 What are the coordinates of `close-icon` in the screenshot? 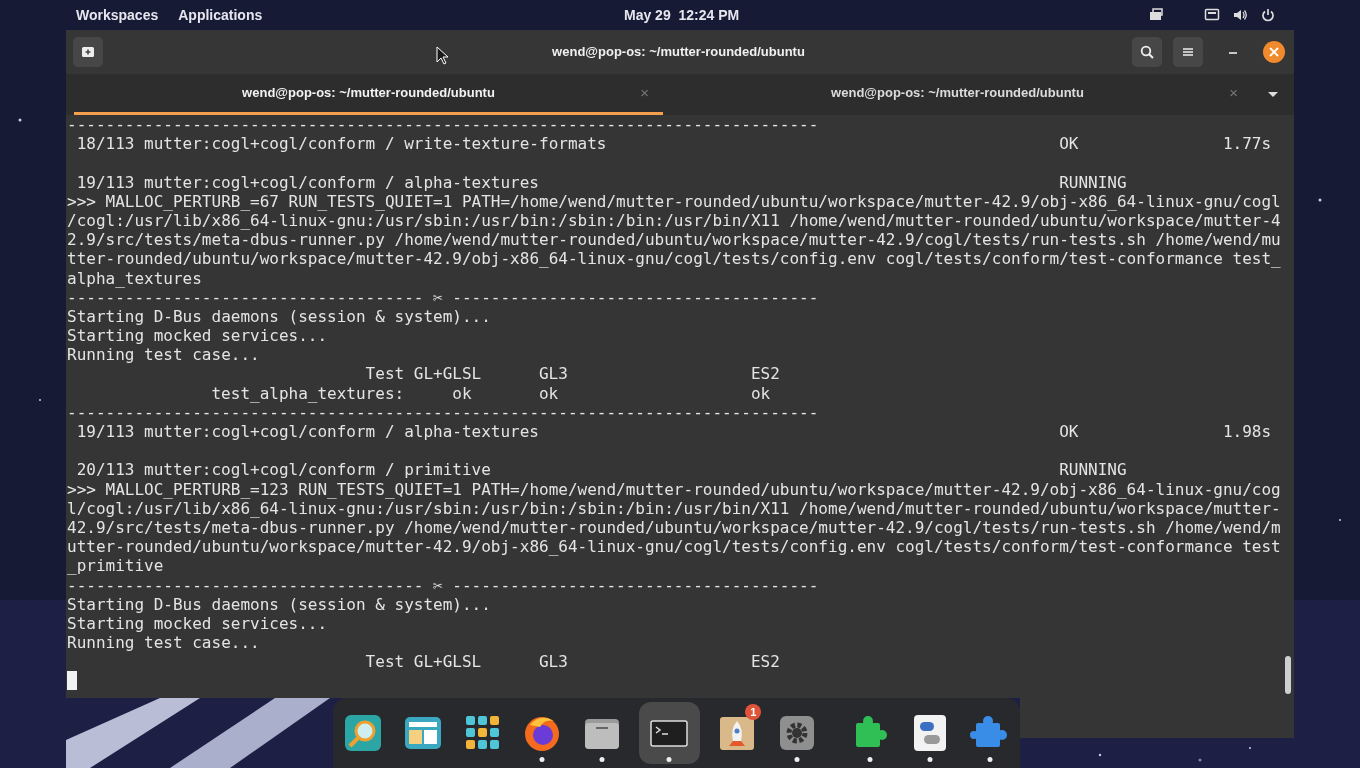 It's located at (1274, 52).